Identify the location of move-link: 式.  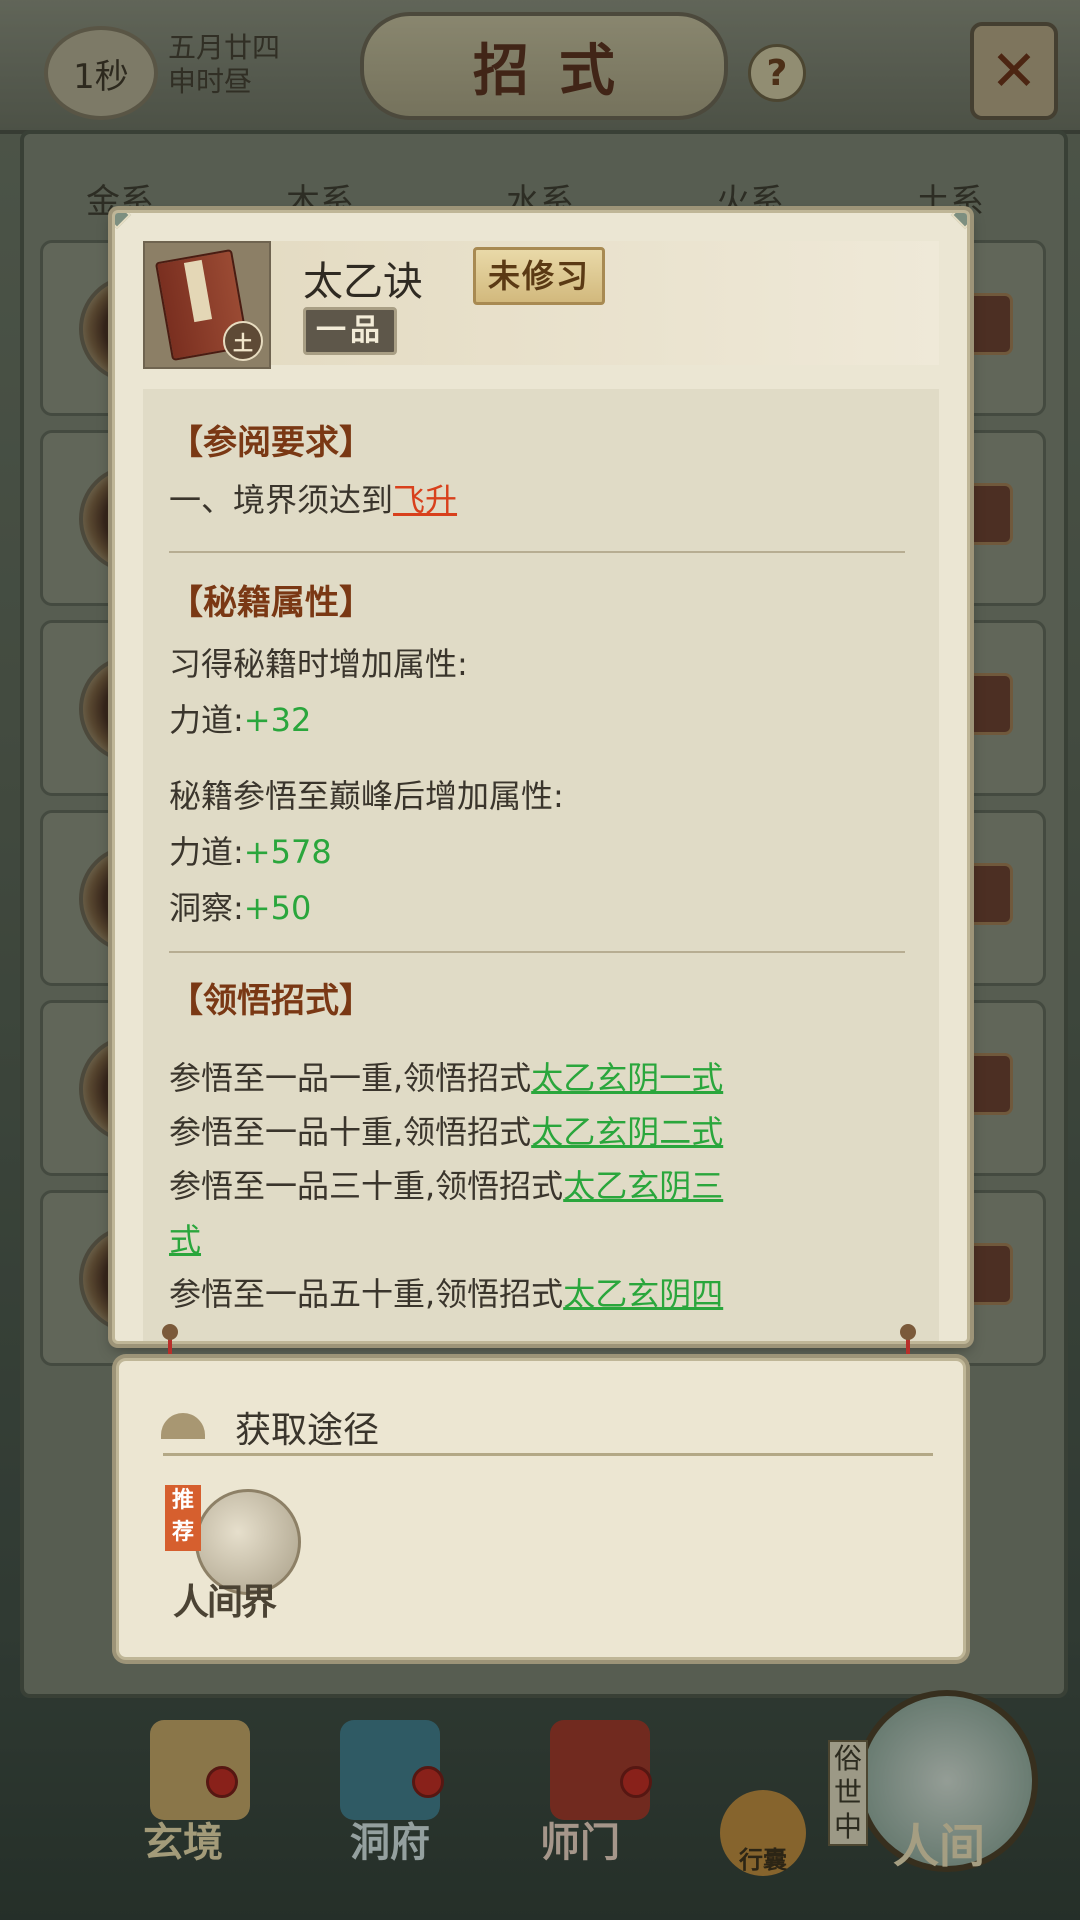
(185, 1240).